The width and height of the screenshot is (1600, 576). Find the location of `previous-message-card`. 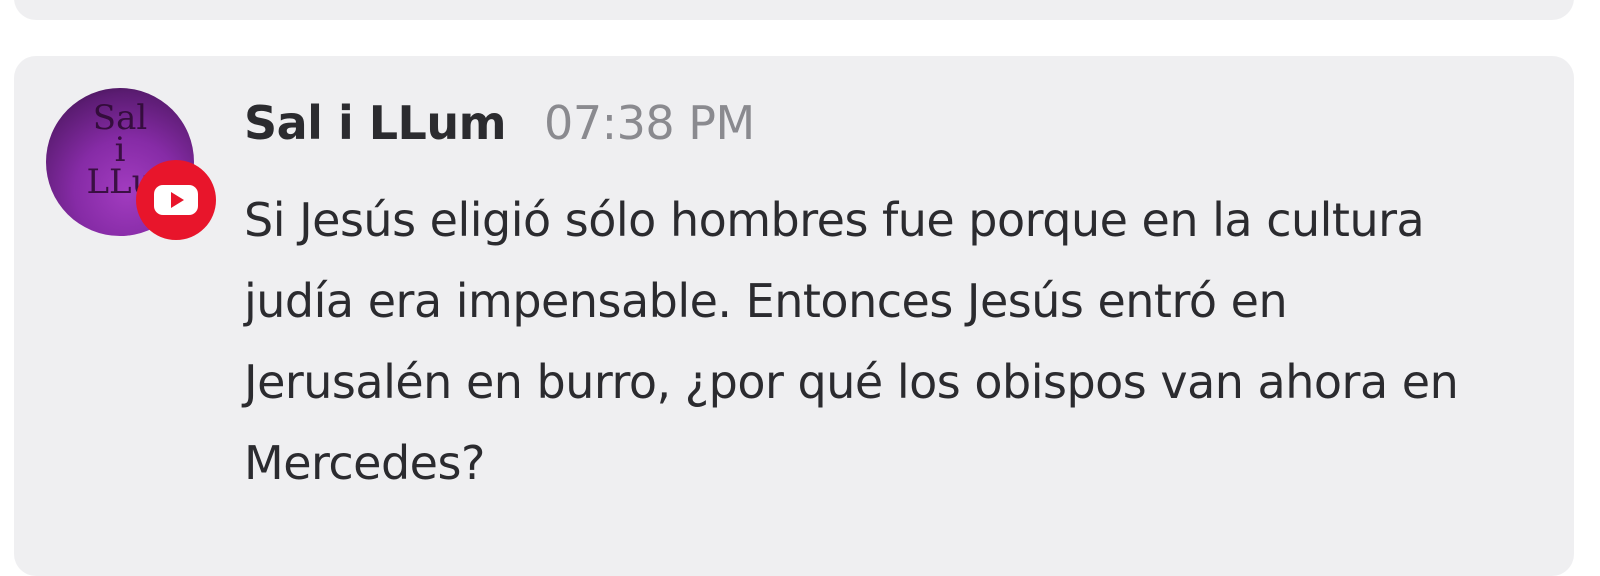

previous-message-card is located at coordinates (794, 10).